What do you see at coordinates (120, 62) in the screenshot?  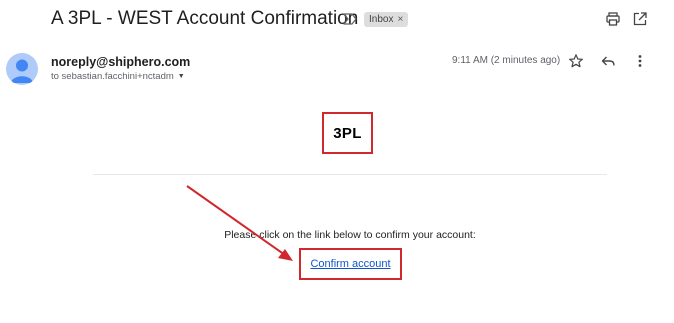 I see `sender-address: noreply@shiphero.com` at bounding box center [120, 62].